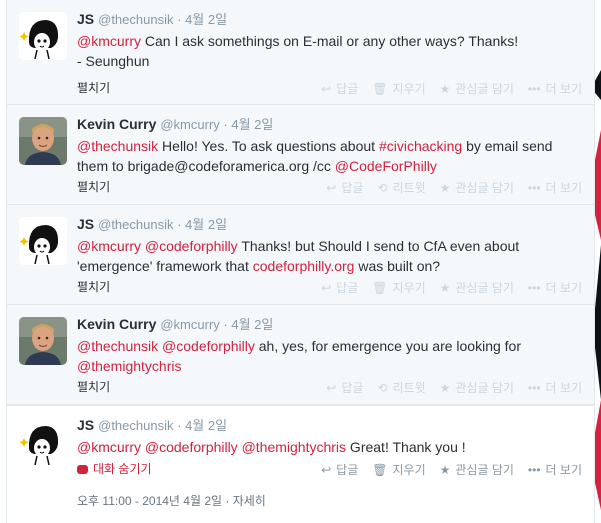 The height and width of the screenshot is (523, 601). What do you see at coordinates (409, 470) in the screenshot?
I see `action-label: 지우기` at bounding box center [409, 470].